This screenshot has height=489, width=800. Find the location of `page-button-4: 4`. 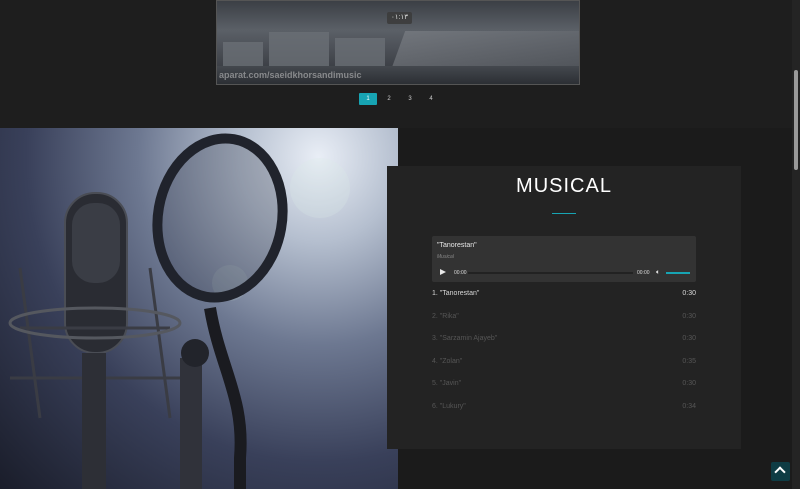

page-button-4: 4 is located at coordinates (431, 99).